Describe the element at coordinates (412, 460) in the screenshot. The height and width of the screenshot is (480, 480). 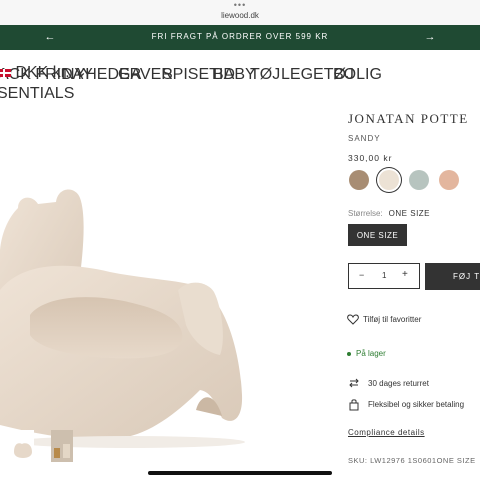
I see `product-sku: SKU: LW12976 1S0601ONE SIZE` at that location.